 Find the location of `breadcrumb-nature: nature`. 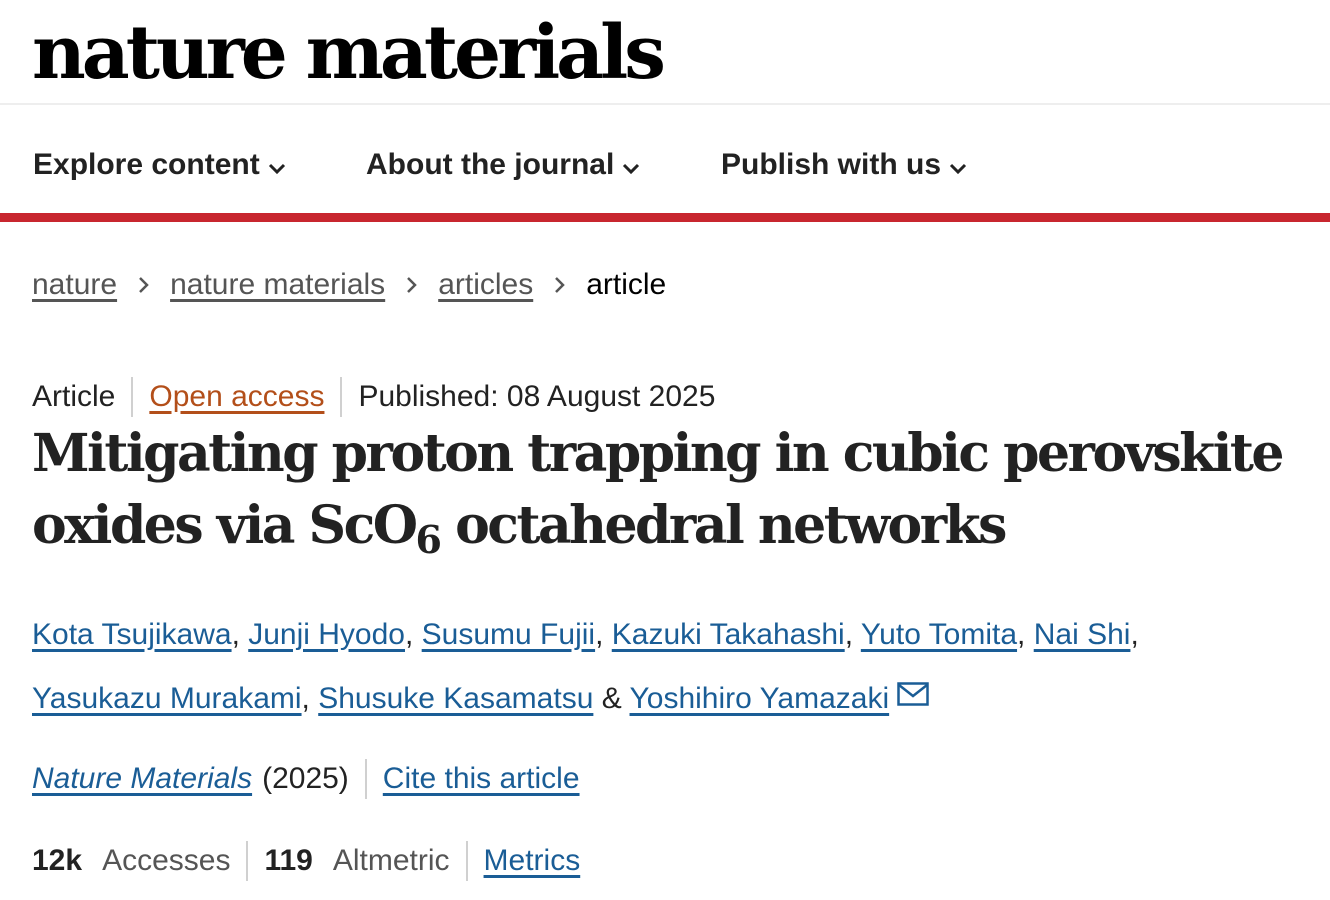

breadcrumb-nature: nature is located at coordinates (74, 285).